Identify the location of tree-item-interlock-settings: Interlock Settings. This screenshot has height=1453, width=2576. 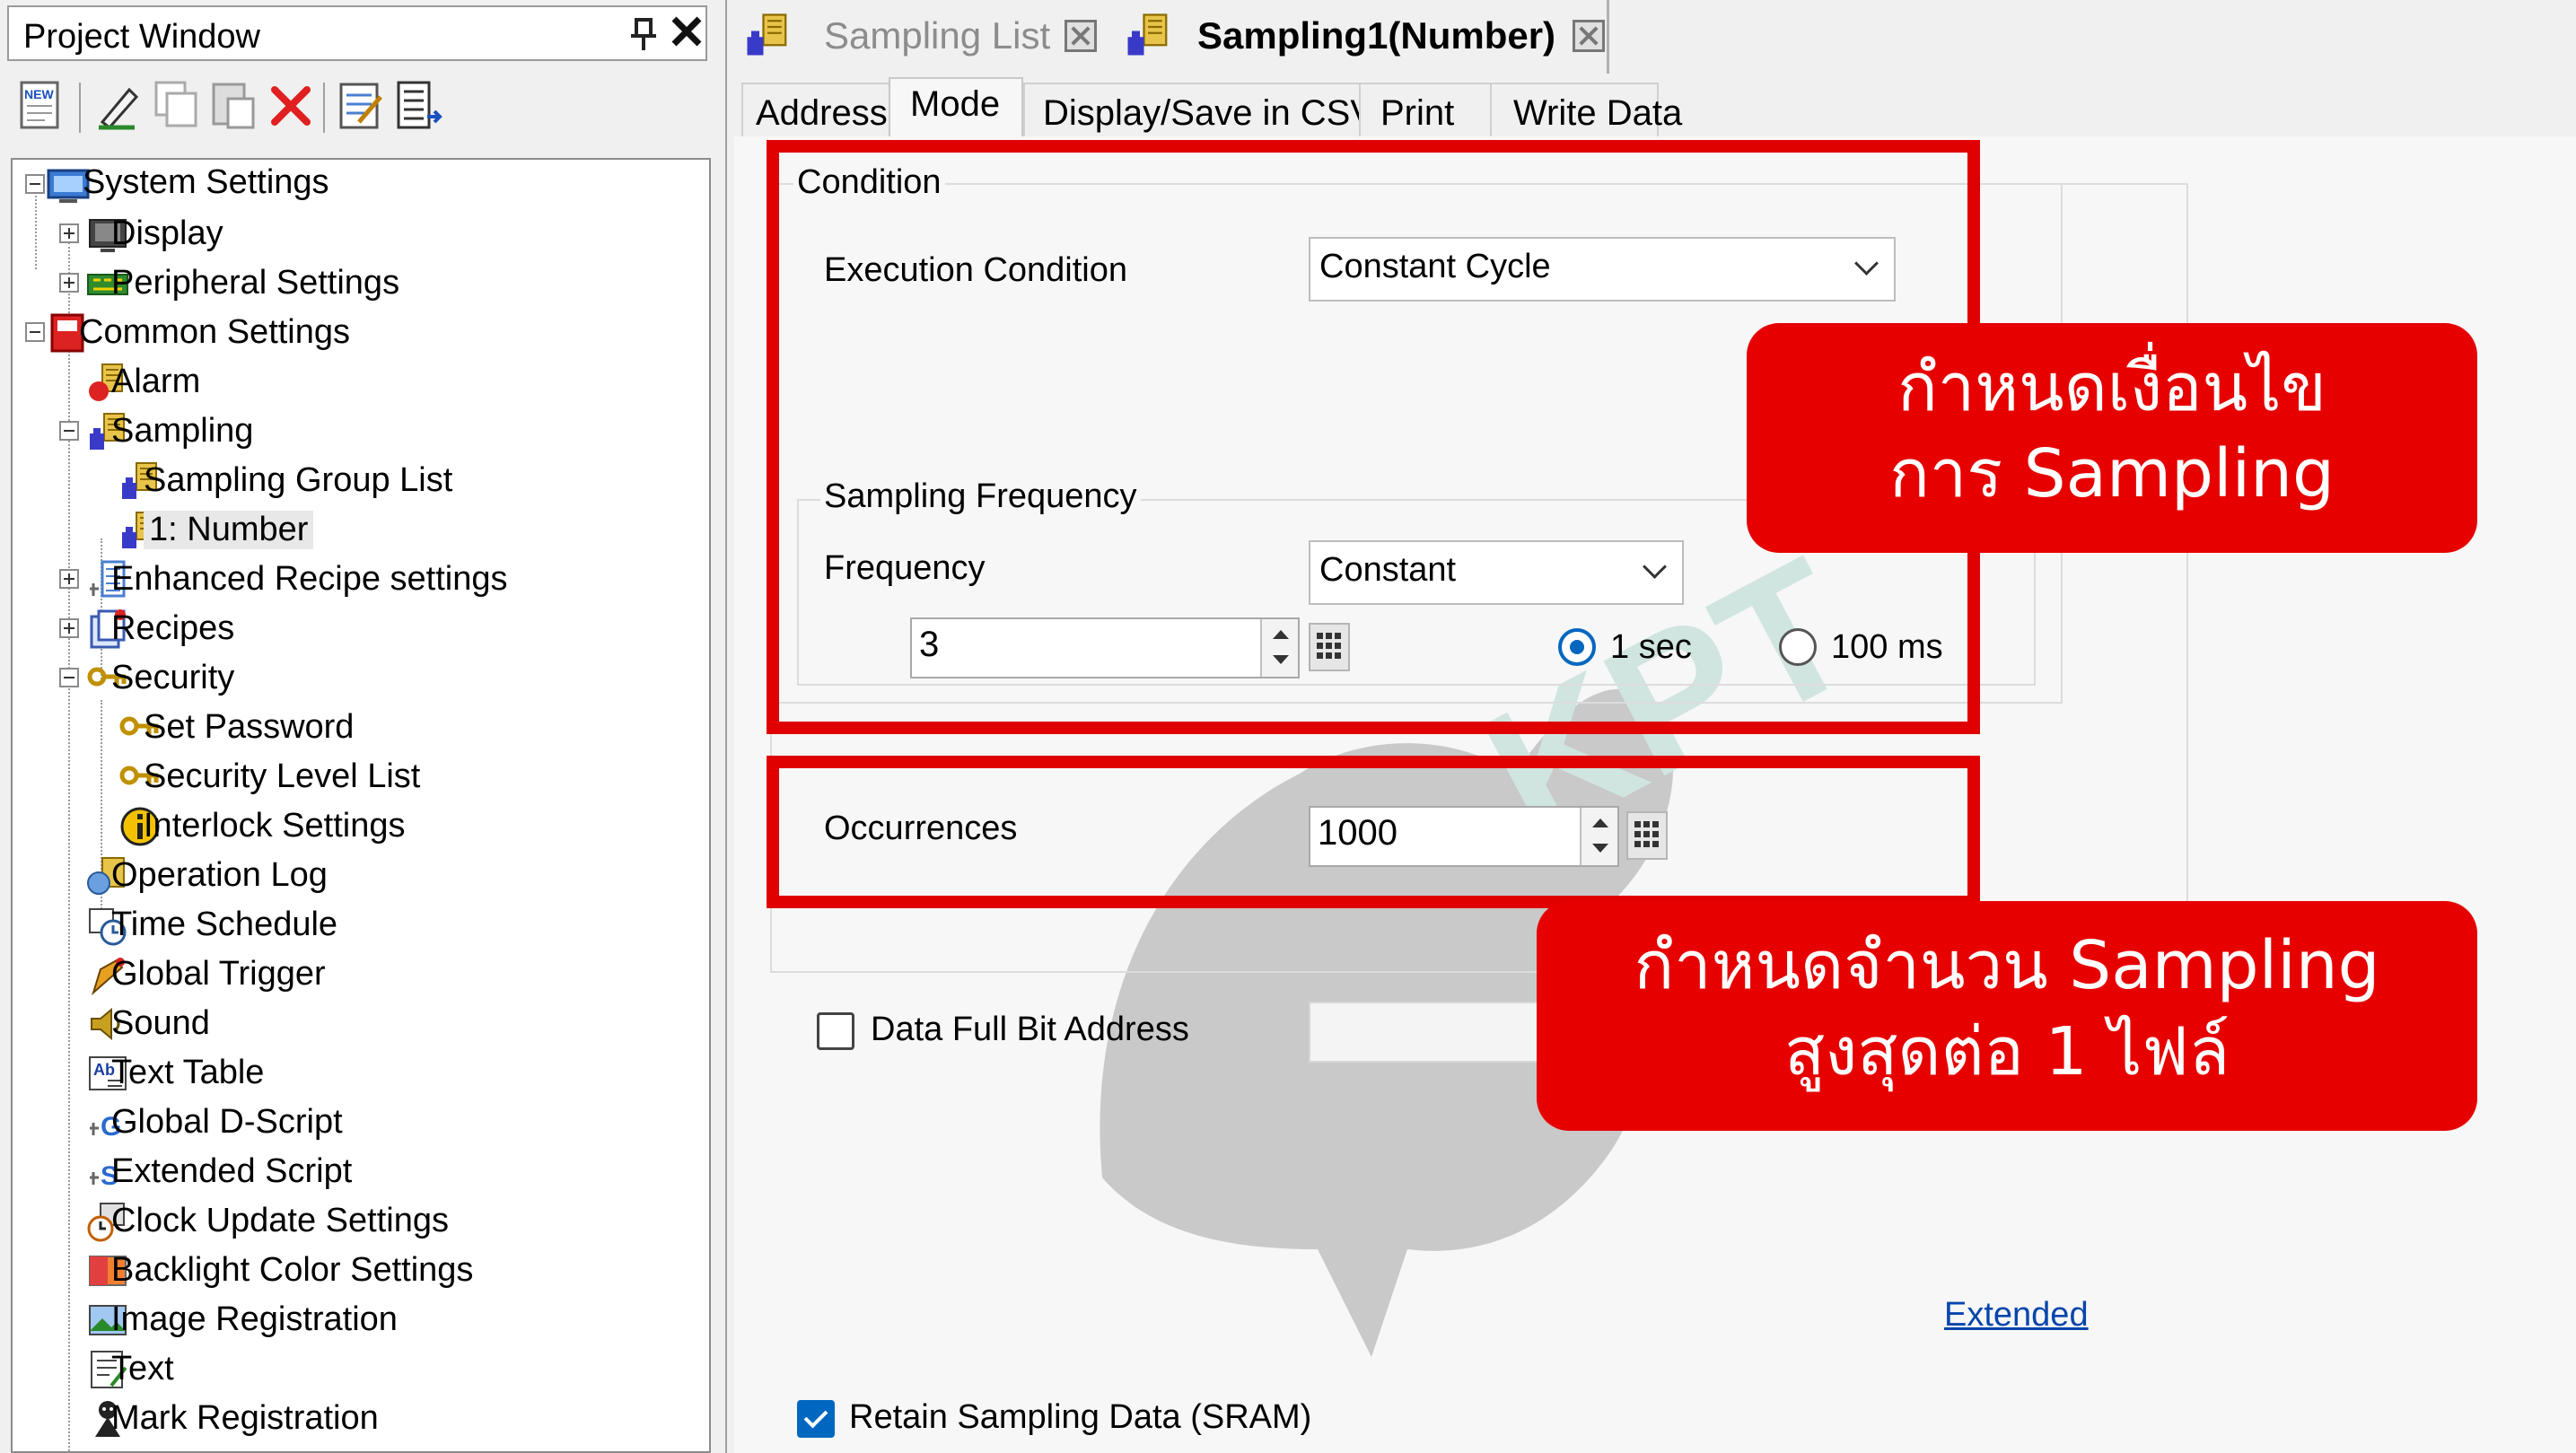
(354, 826).